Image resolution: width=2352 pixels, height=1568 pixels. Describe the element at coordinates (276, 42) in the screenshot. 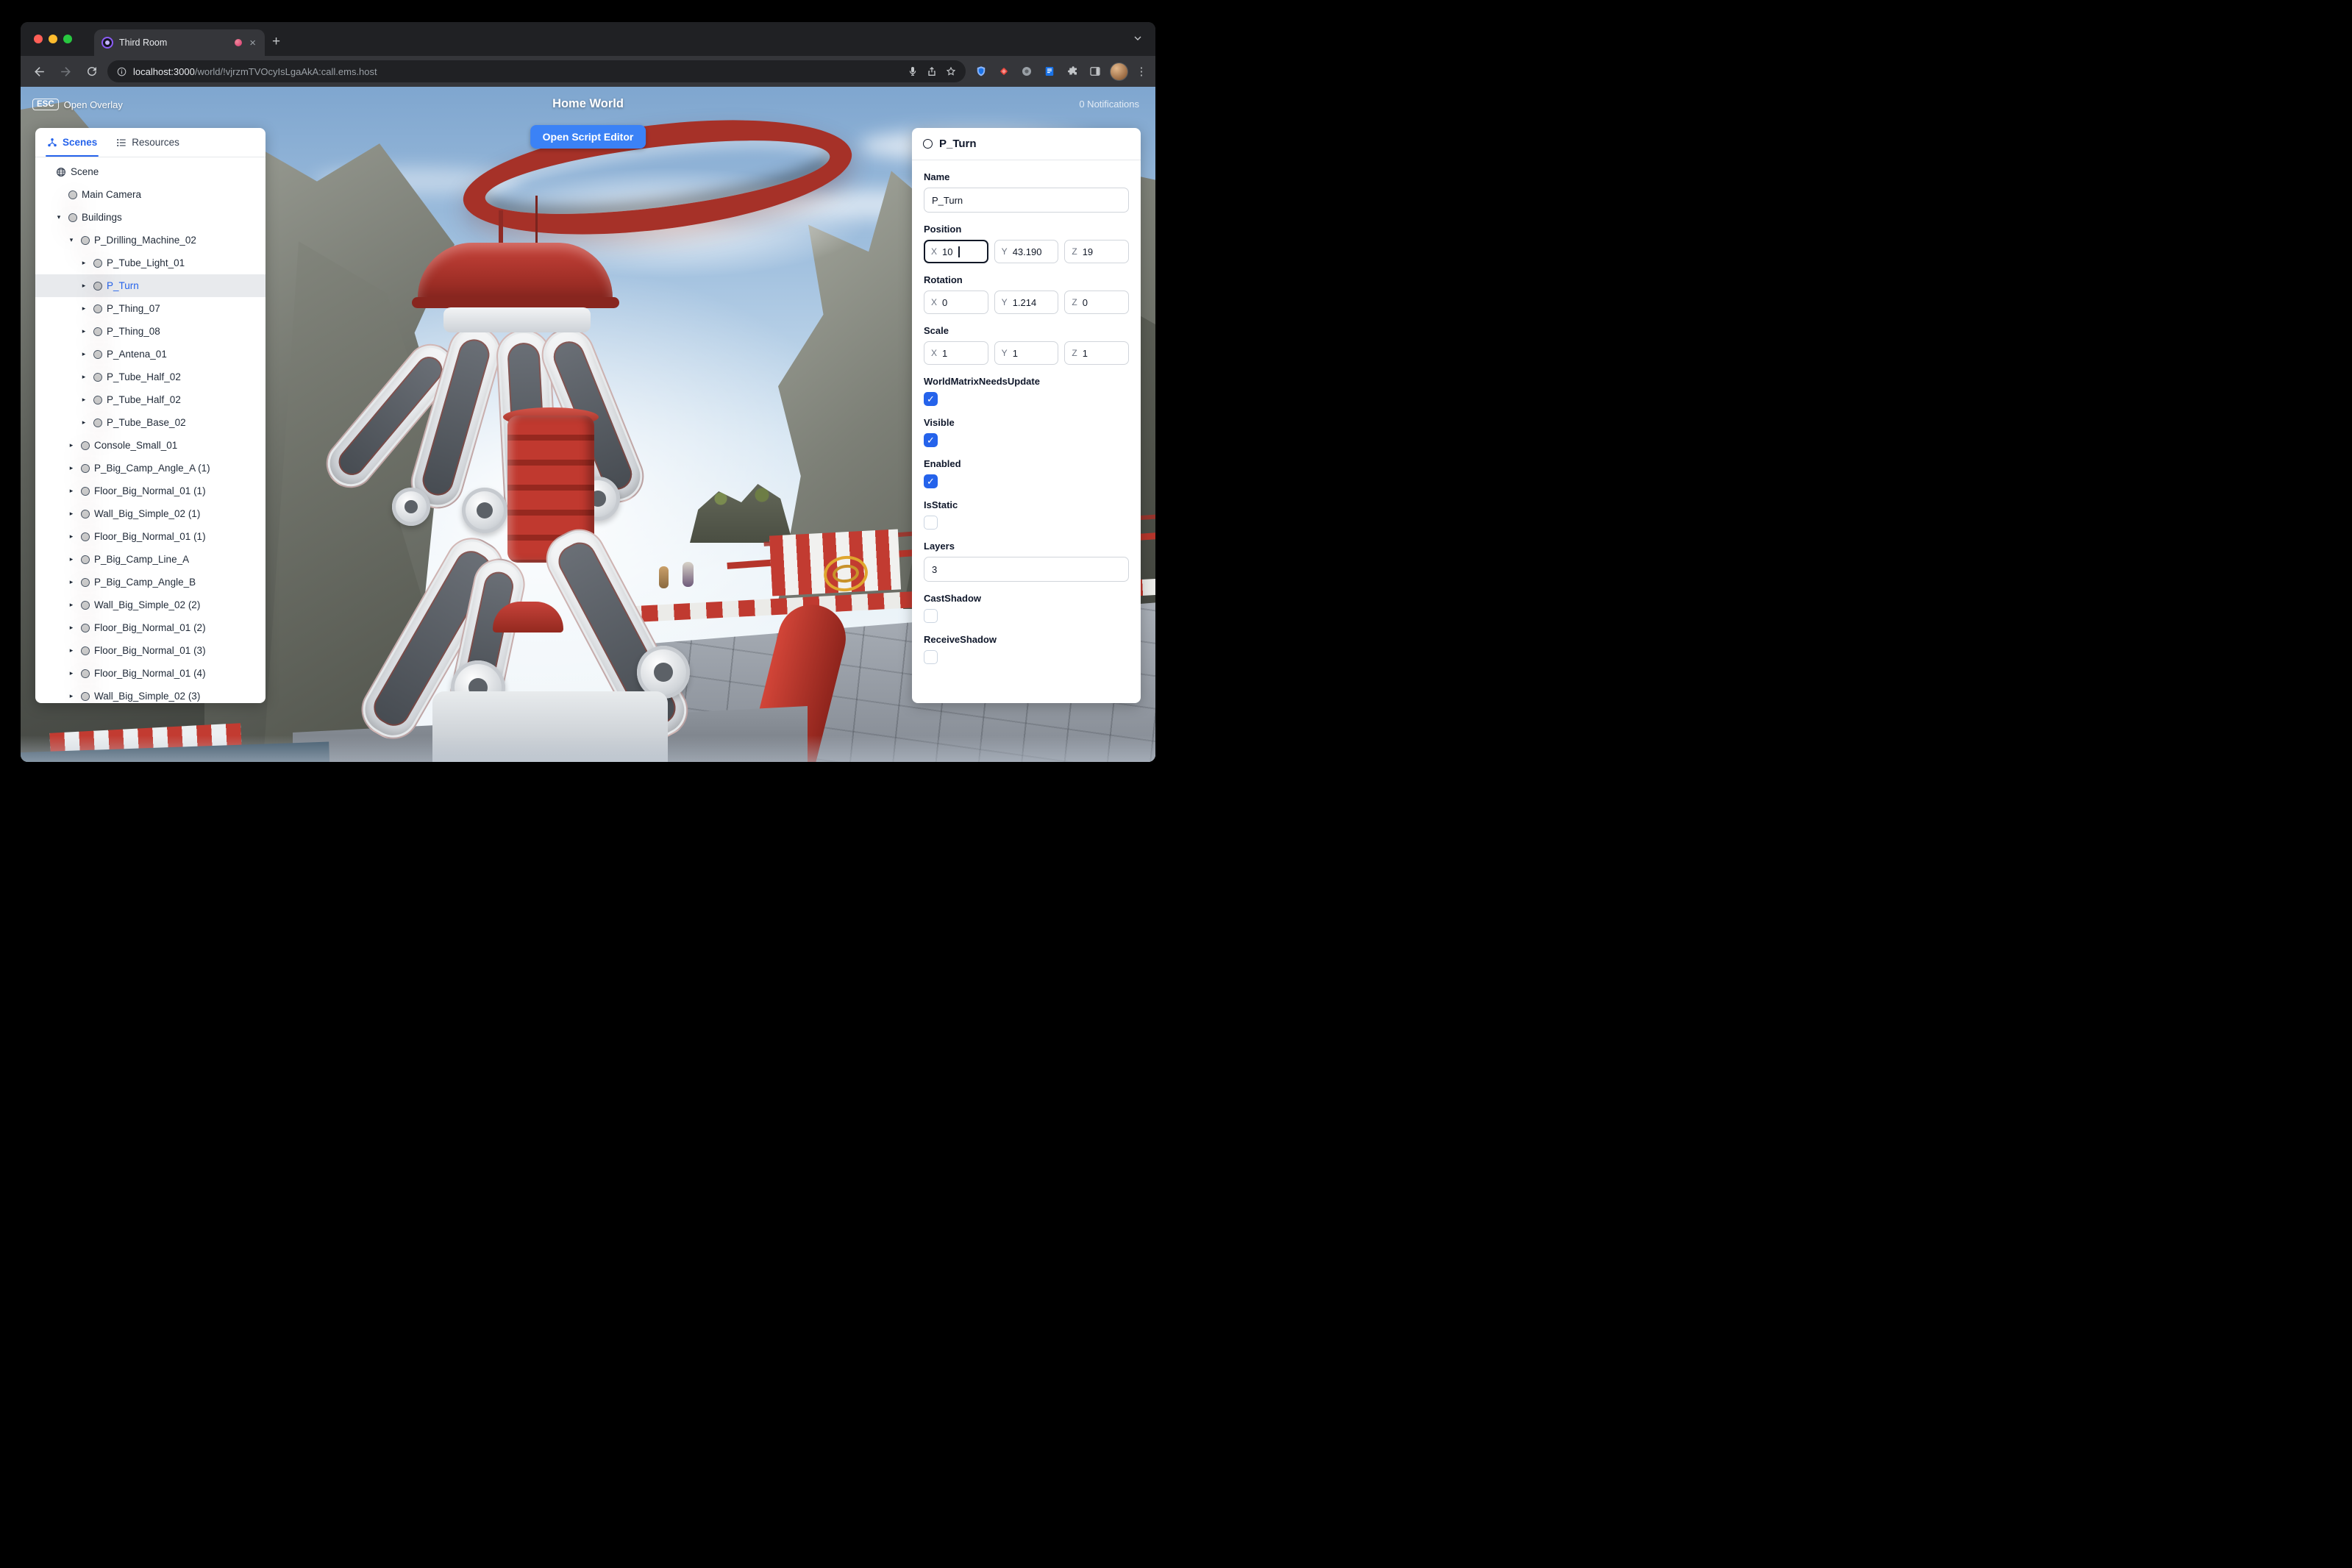

I see `new-tab-button: +` at that location.